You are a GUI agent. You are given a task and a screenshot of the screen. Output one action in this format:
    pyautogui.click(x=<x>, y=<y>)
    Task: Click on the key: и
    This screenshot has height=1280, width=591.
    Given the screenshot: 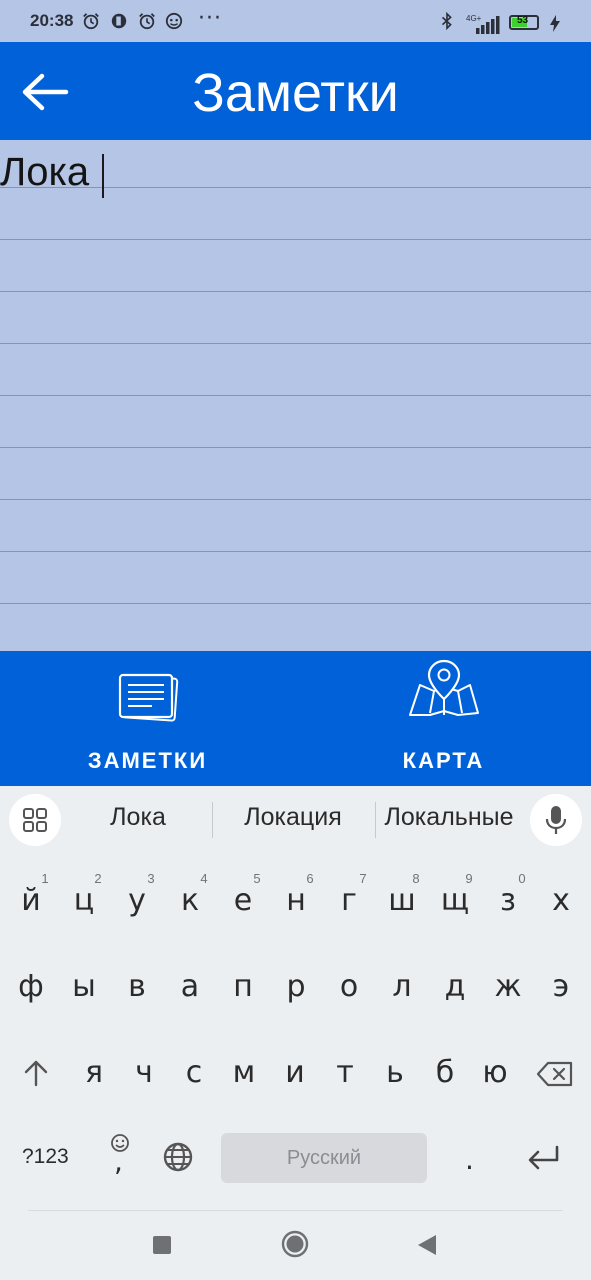 What is the action you would take?
    pyautogui.click(x=295, y=1072)
    